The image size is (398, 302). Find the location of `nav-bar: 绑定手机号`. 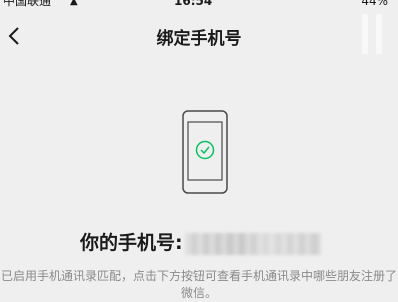

nav-bar: 绑定手机号 is located at coordinates (199, 36).